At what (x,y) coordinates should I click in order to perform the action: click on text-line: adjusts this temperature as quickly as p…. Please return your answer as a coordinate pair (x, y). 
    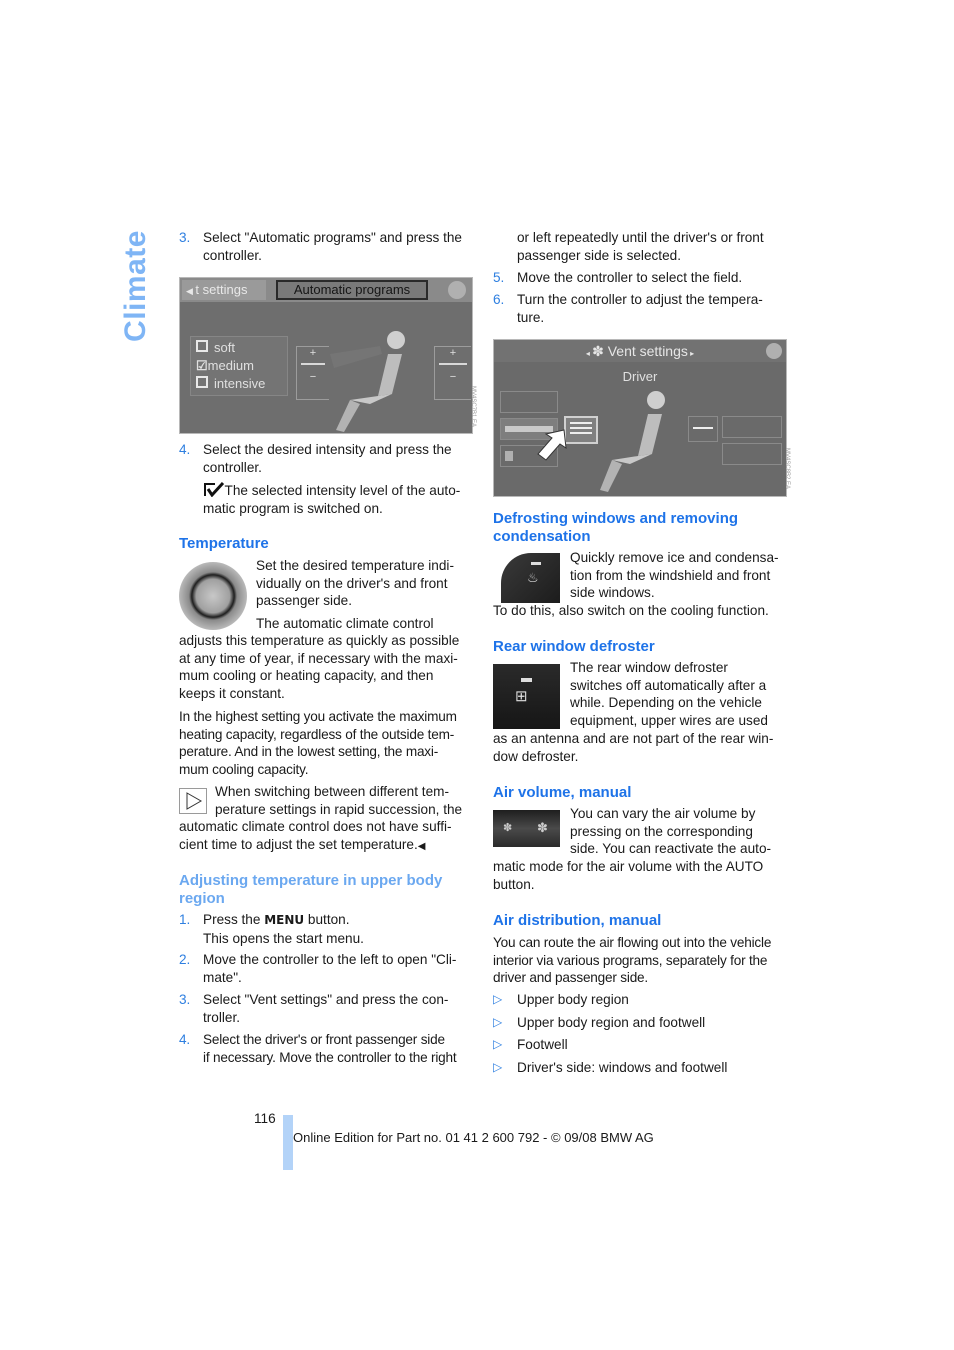
    Looking at the image, I should click on (319, 640).